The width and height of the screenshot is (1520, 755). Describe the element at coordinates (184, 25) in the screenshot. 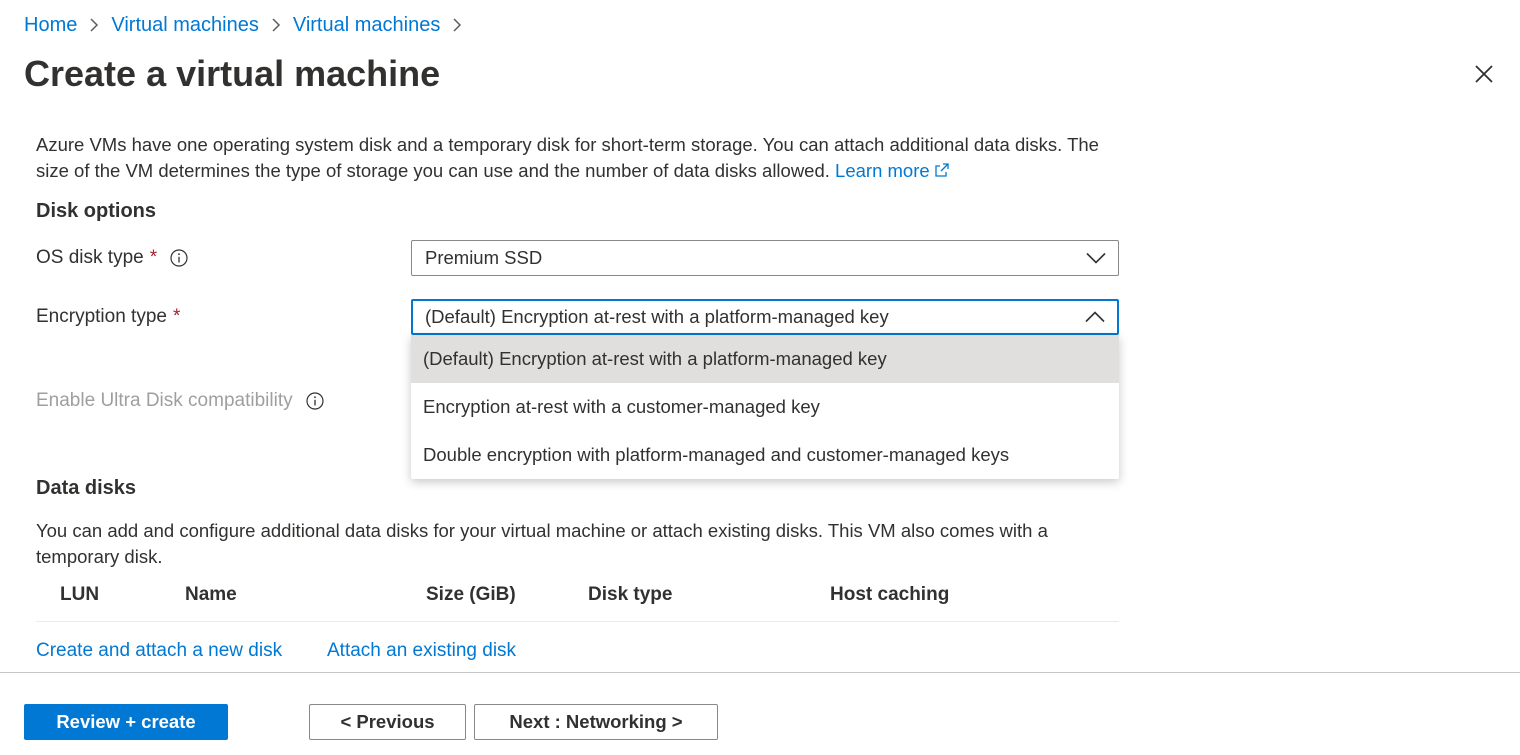

I see `breadcrumb-virtual-machines: Virtual machines` at that location.